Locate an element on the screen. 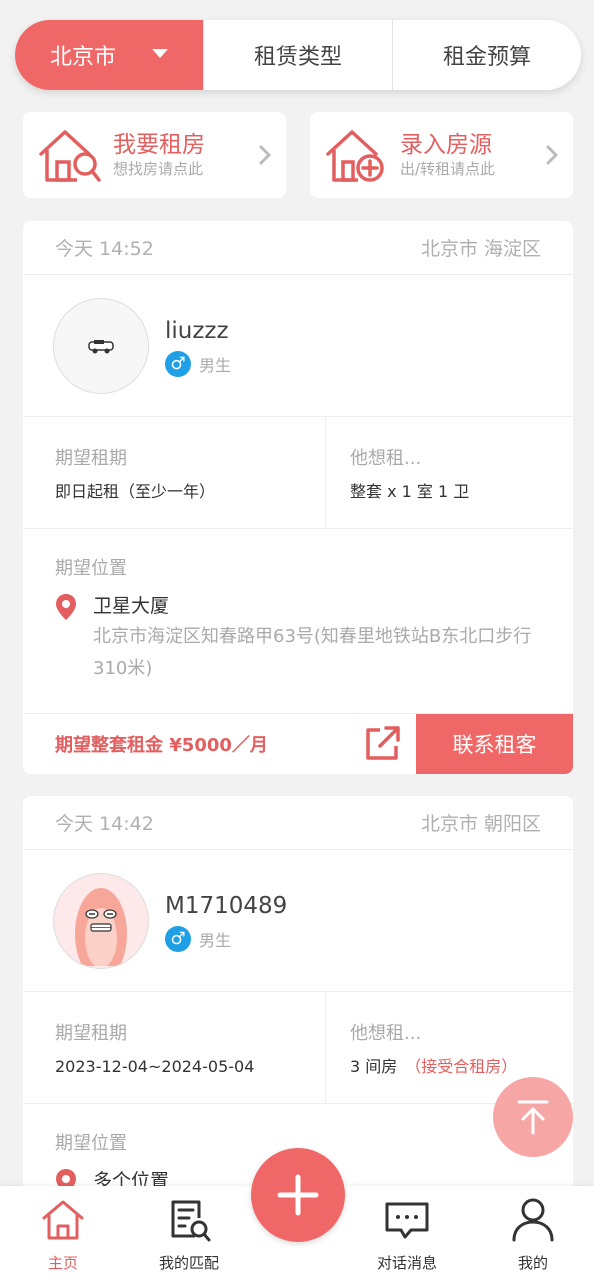 Image resolution: width=594 pixels, height=1280 pixels. location-label: 期望位置 is located at coordinates (91, 568).